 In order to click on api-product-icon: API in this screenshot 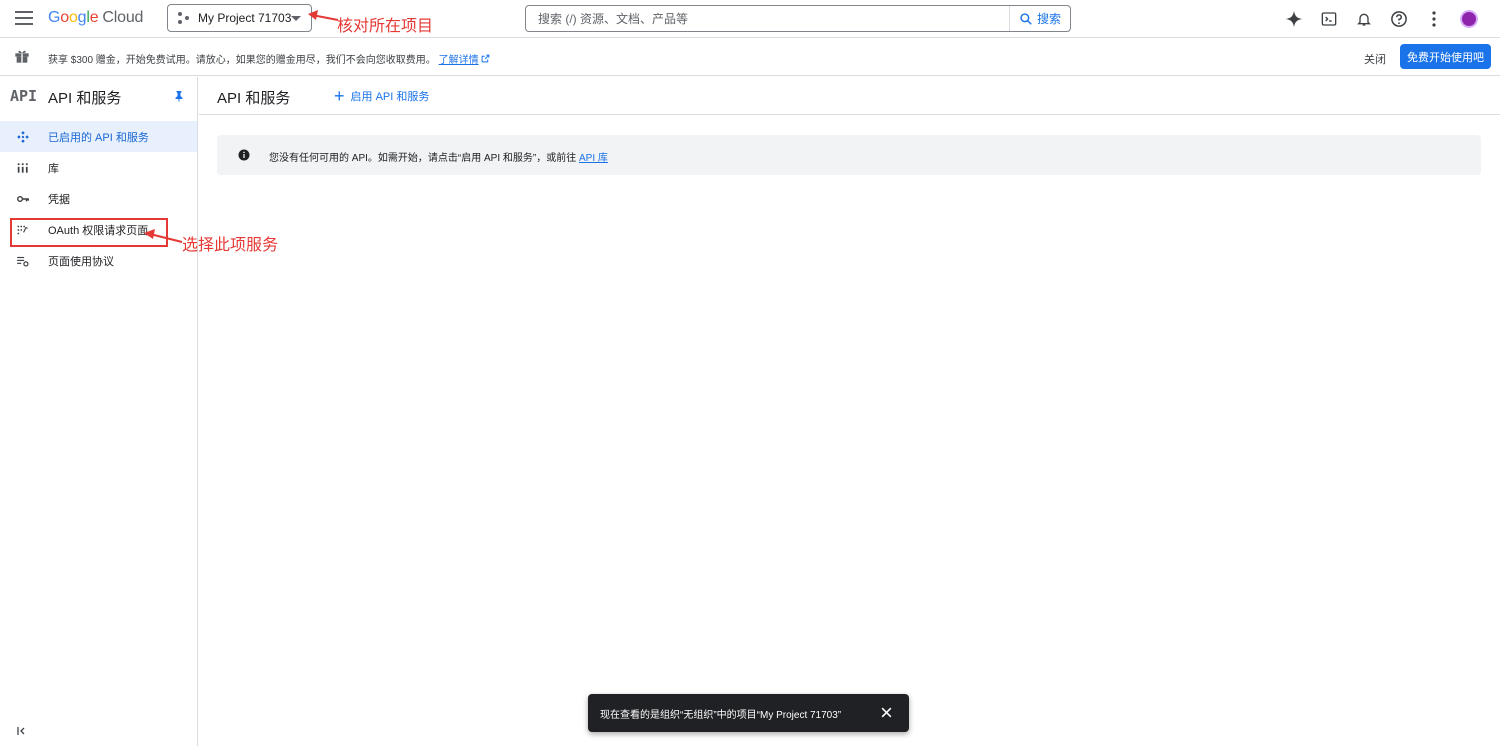, I will do `click(24, 96)`.